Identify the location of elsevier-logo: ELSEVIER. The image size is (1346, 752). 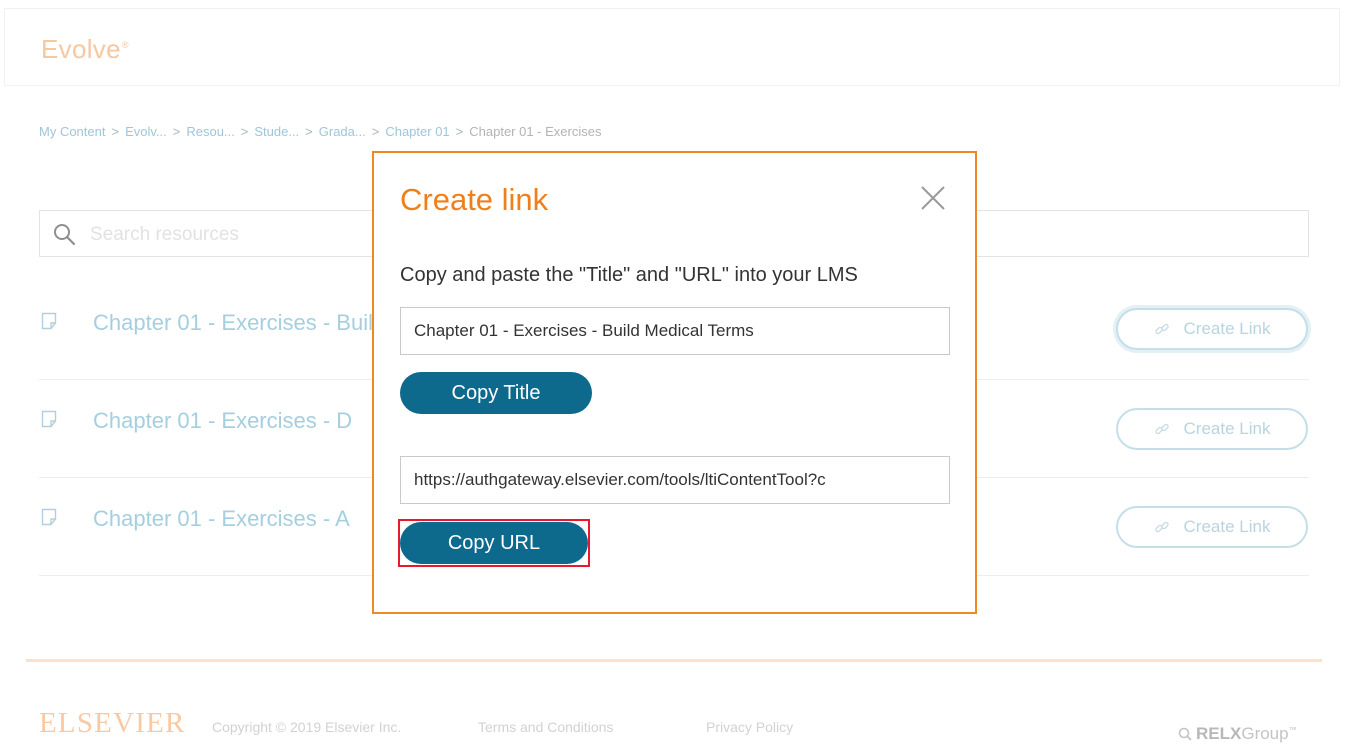
(112, 723).